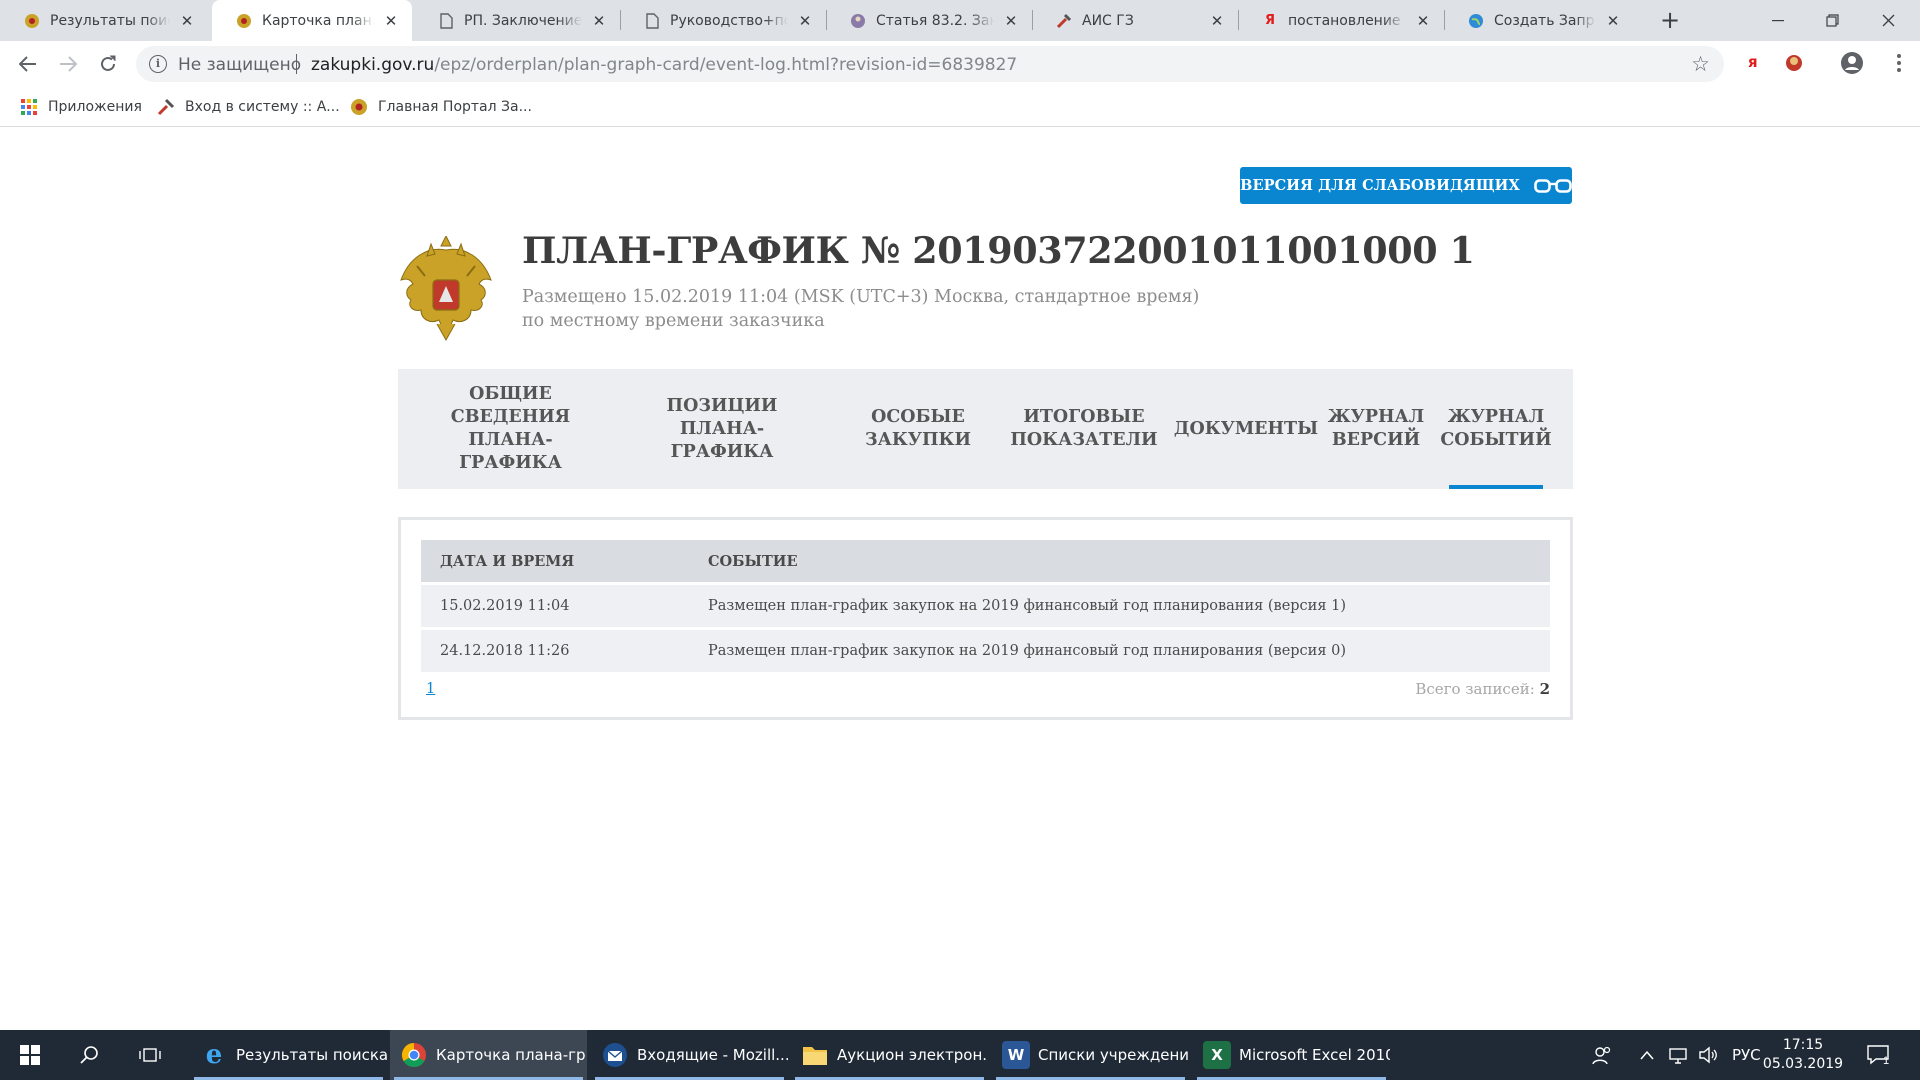 The height and width of the screenshot is (1080, 1920). What do you see at coordinates (1341, 20) in the screenshot?
I see `browser-tab: Я постановление 48 ✕` at bounding box center [1341, 20].